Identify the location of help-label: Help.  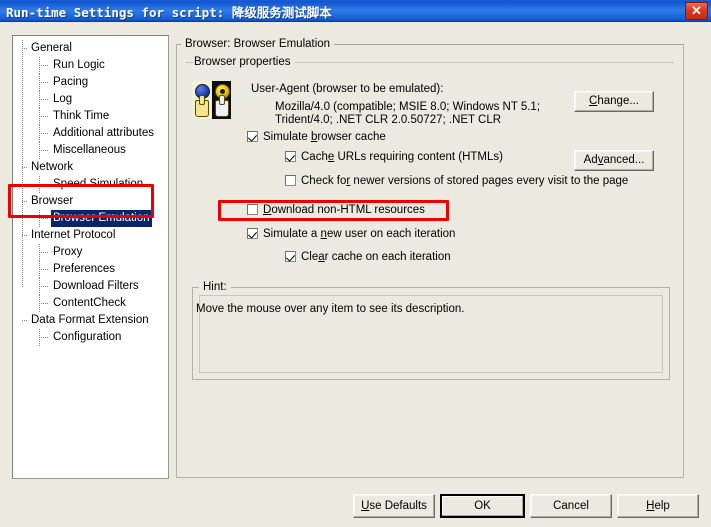
(658, 506).